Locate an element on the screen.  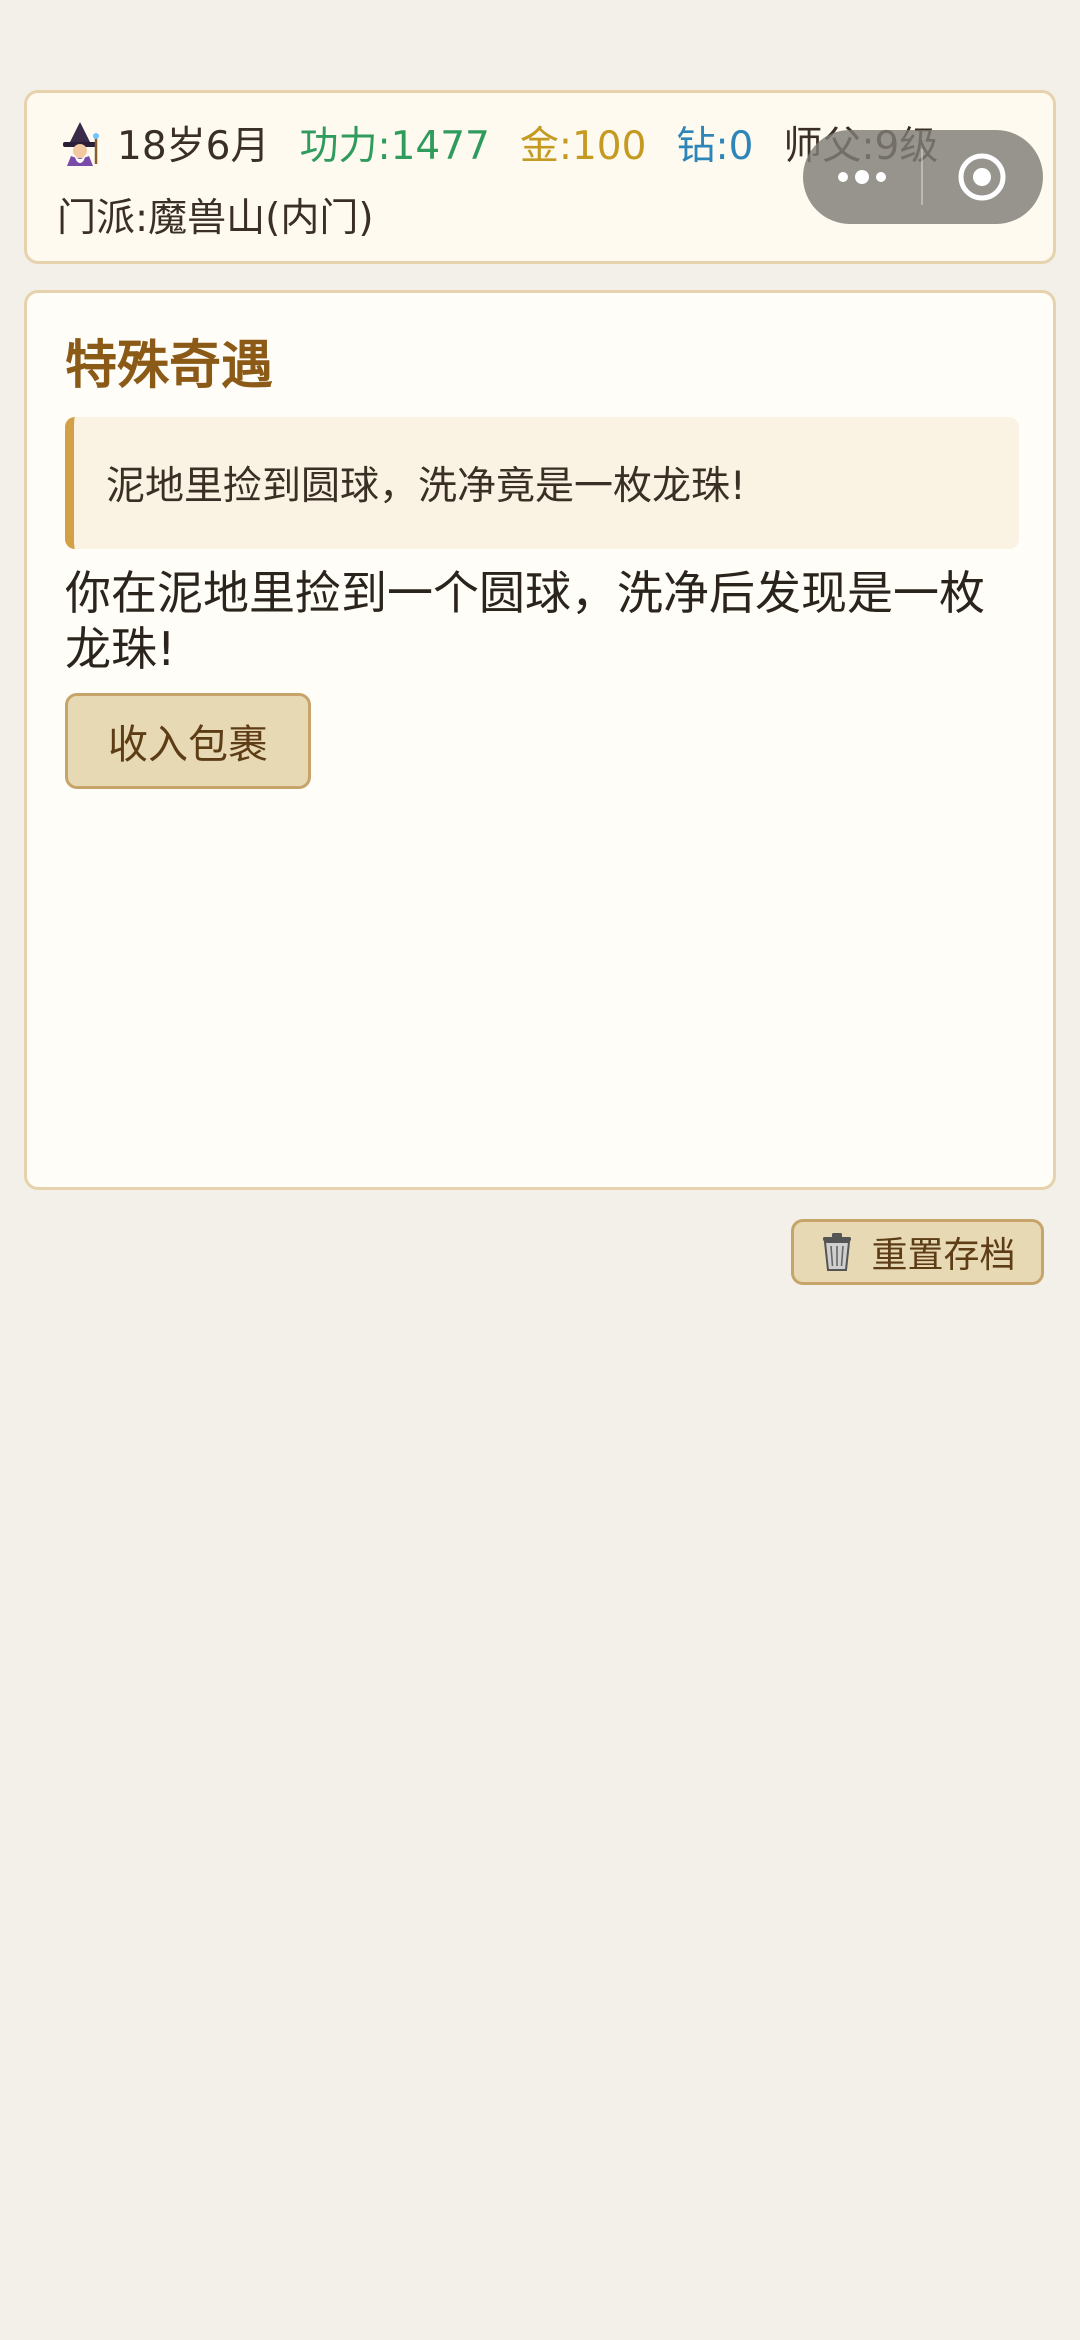
event-title: 特殊奇遇 is located at coordinates (169, 366).